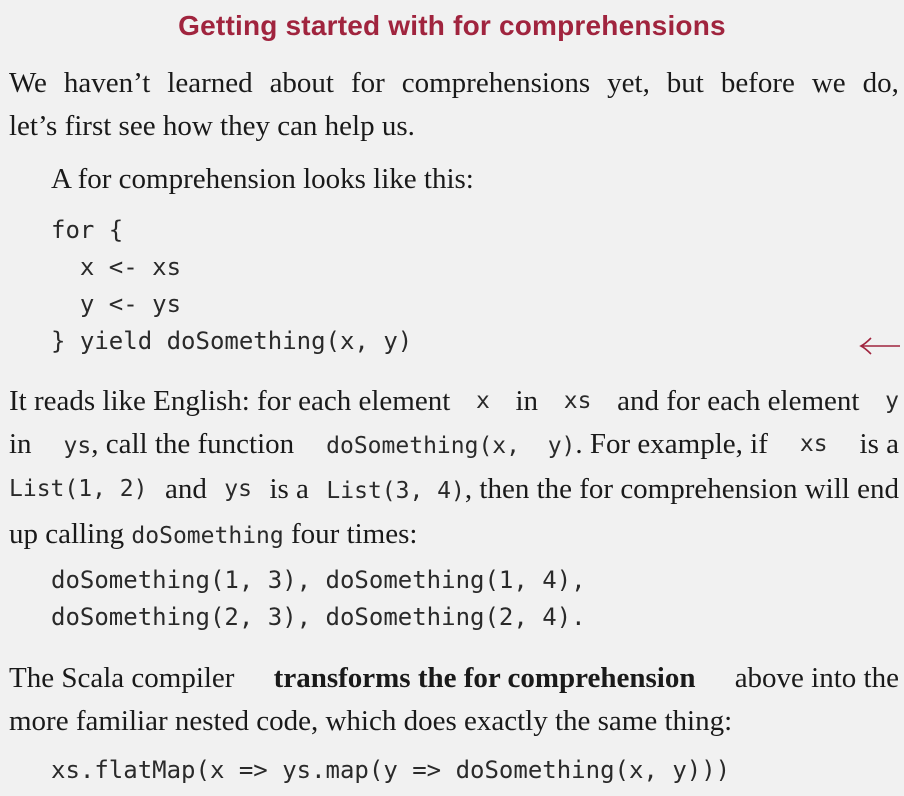 The image size is (904, 796). I want to click on inline-code: x, so click(482, 401).